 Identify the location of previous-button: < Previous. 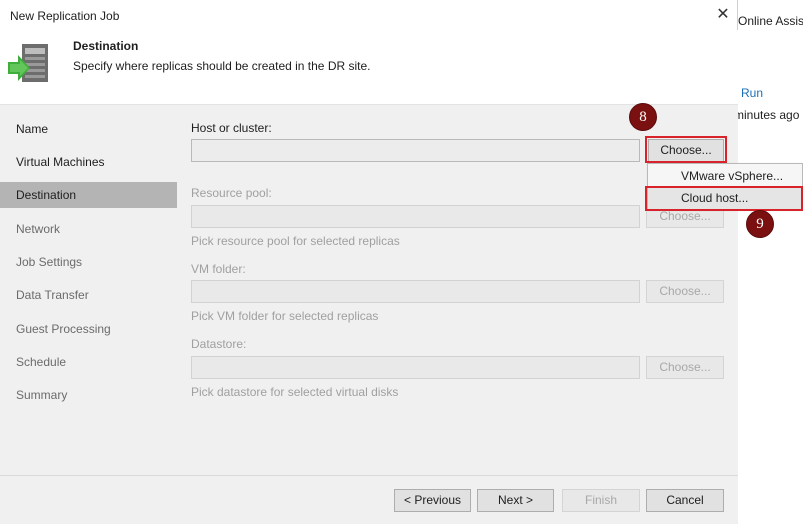
(432, 500).